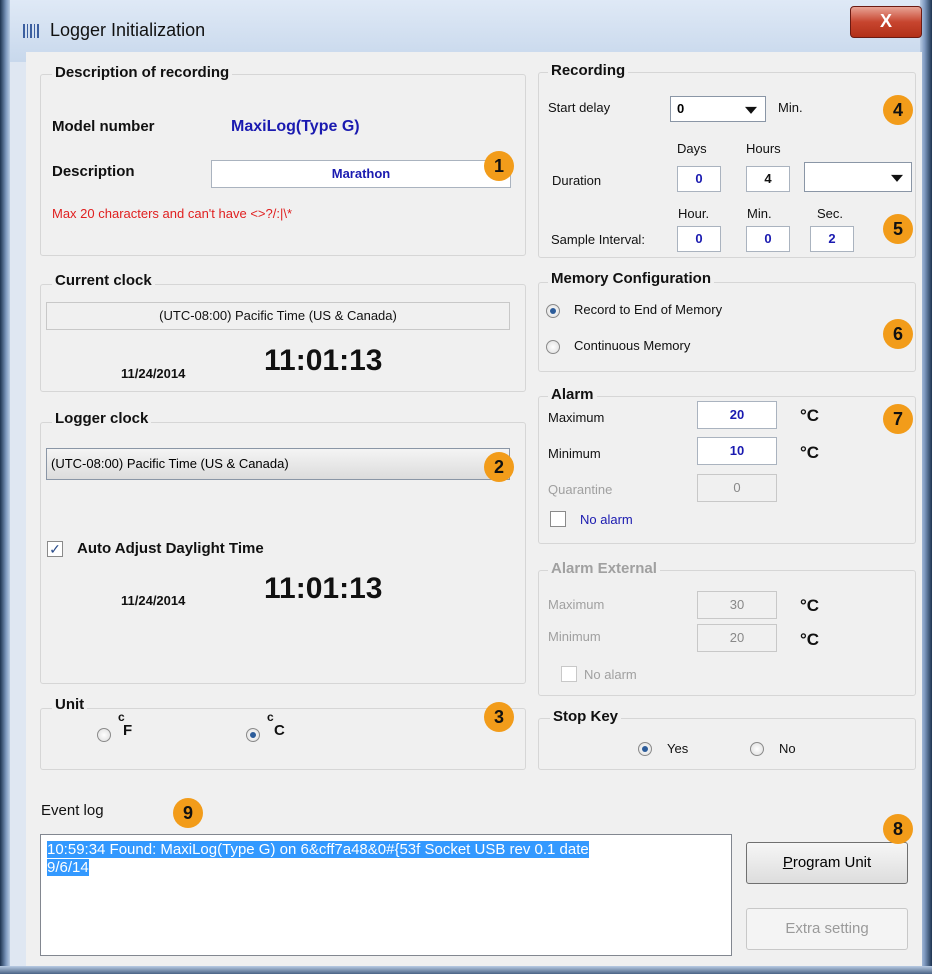 Image resolution: width=932 pixels, height=974 pixels. What do you see at coordinates (128, 30) in the screenshot?
I see `window-title: Logger Initialization` at bounding box center [128, 30].